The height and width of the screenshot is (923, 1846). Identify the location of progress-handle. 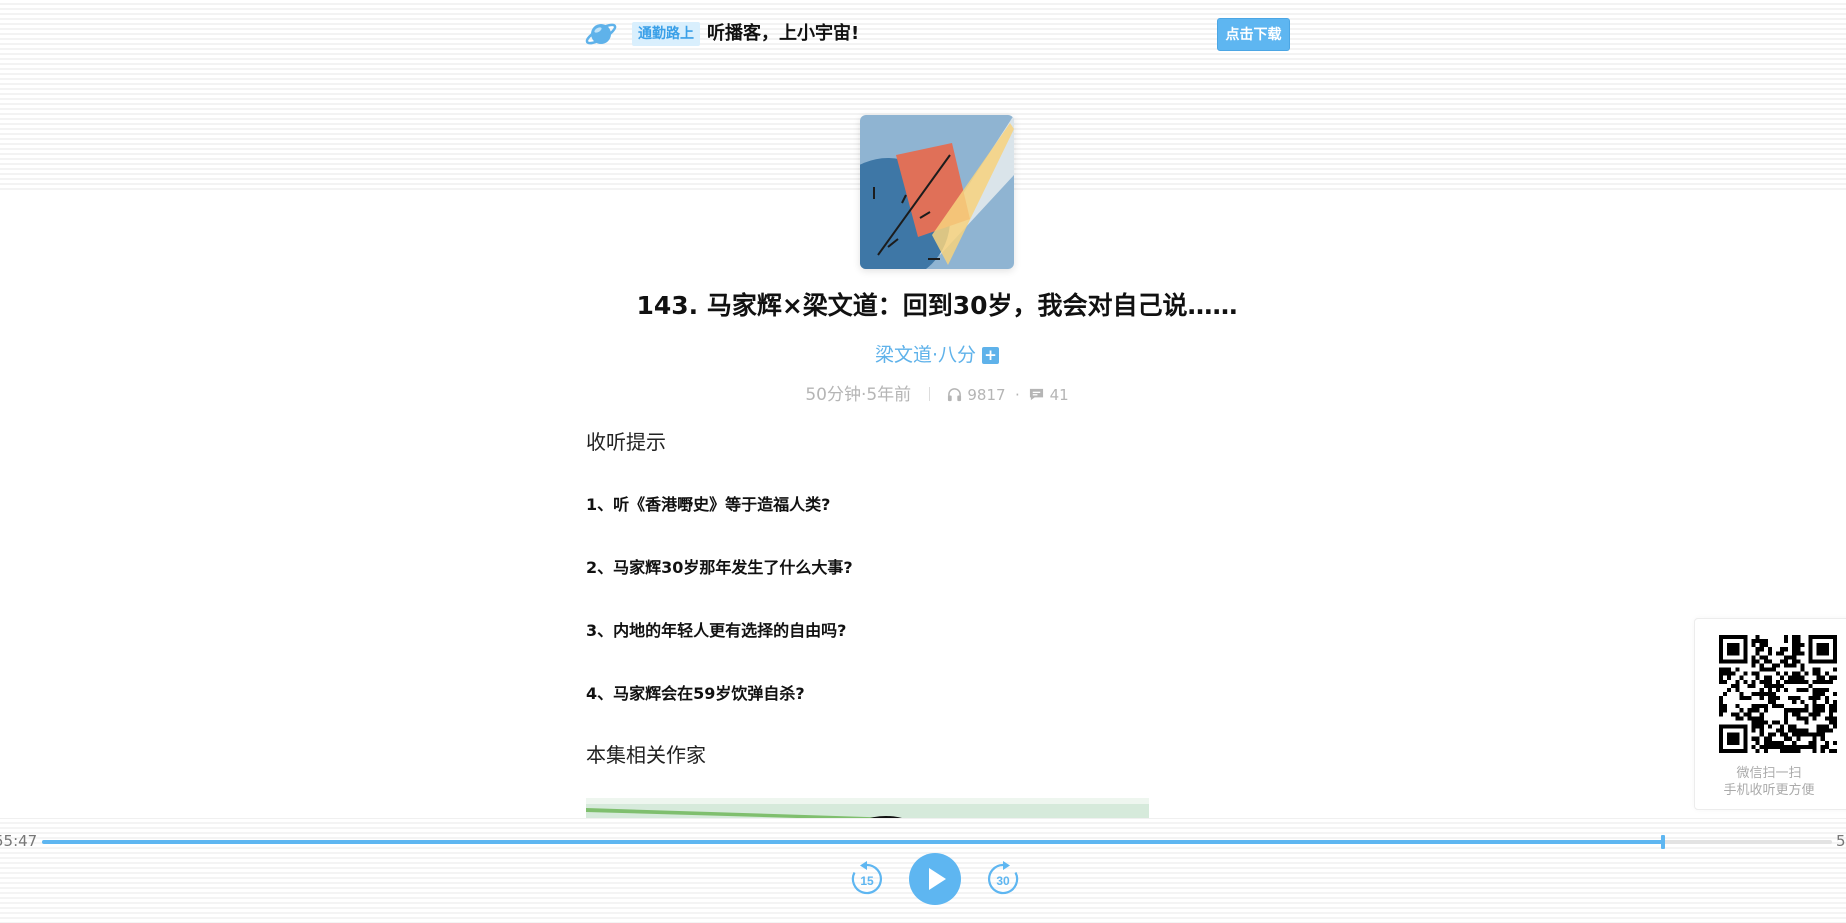
(1662, 842).